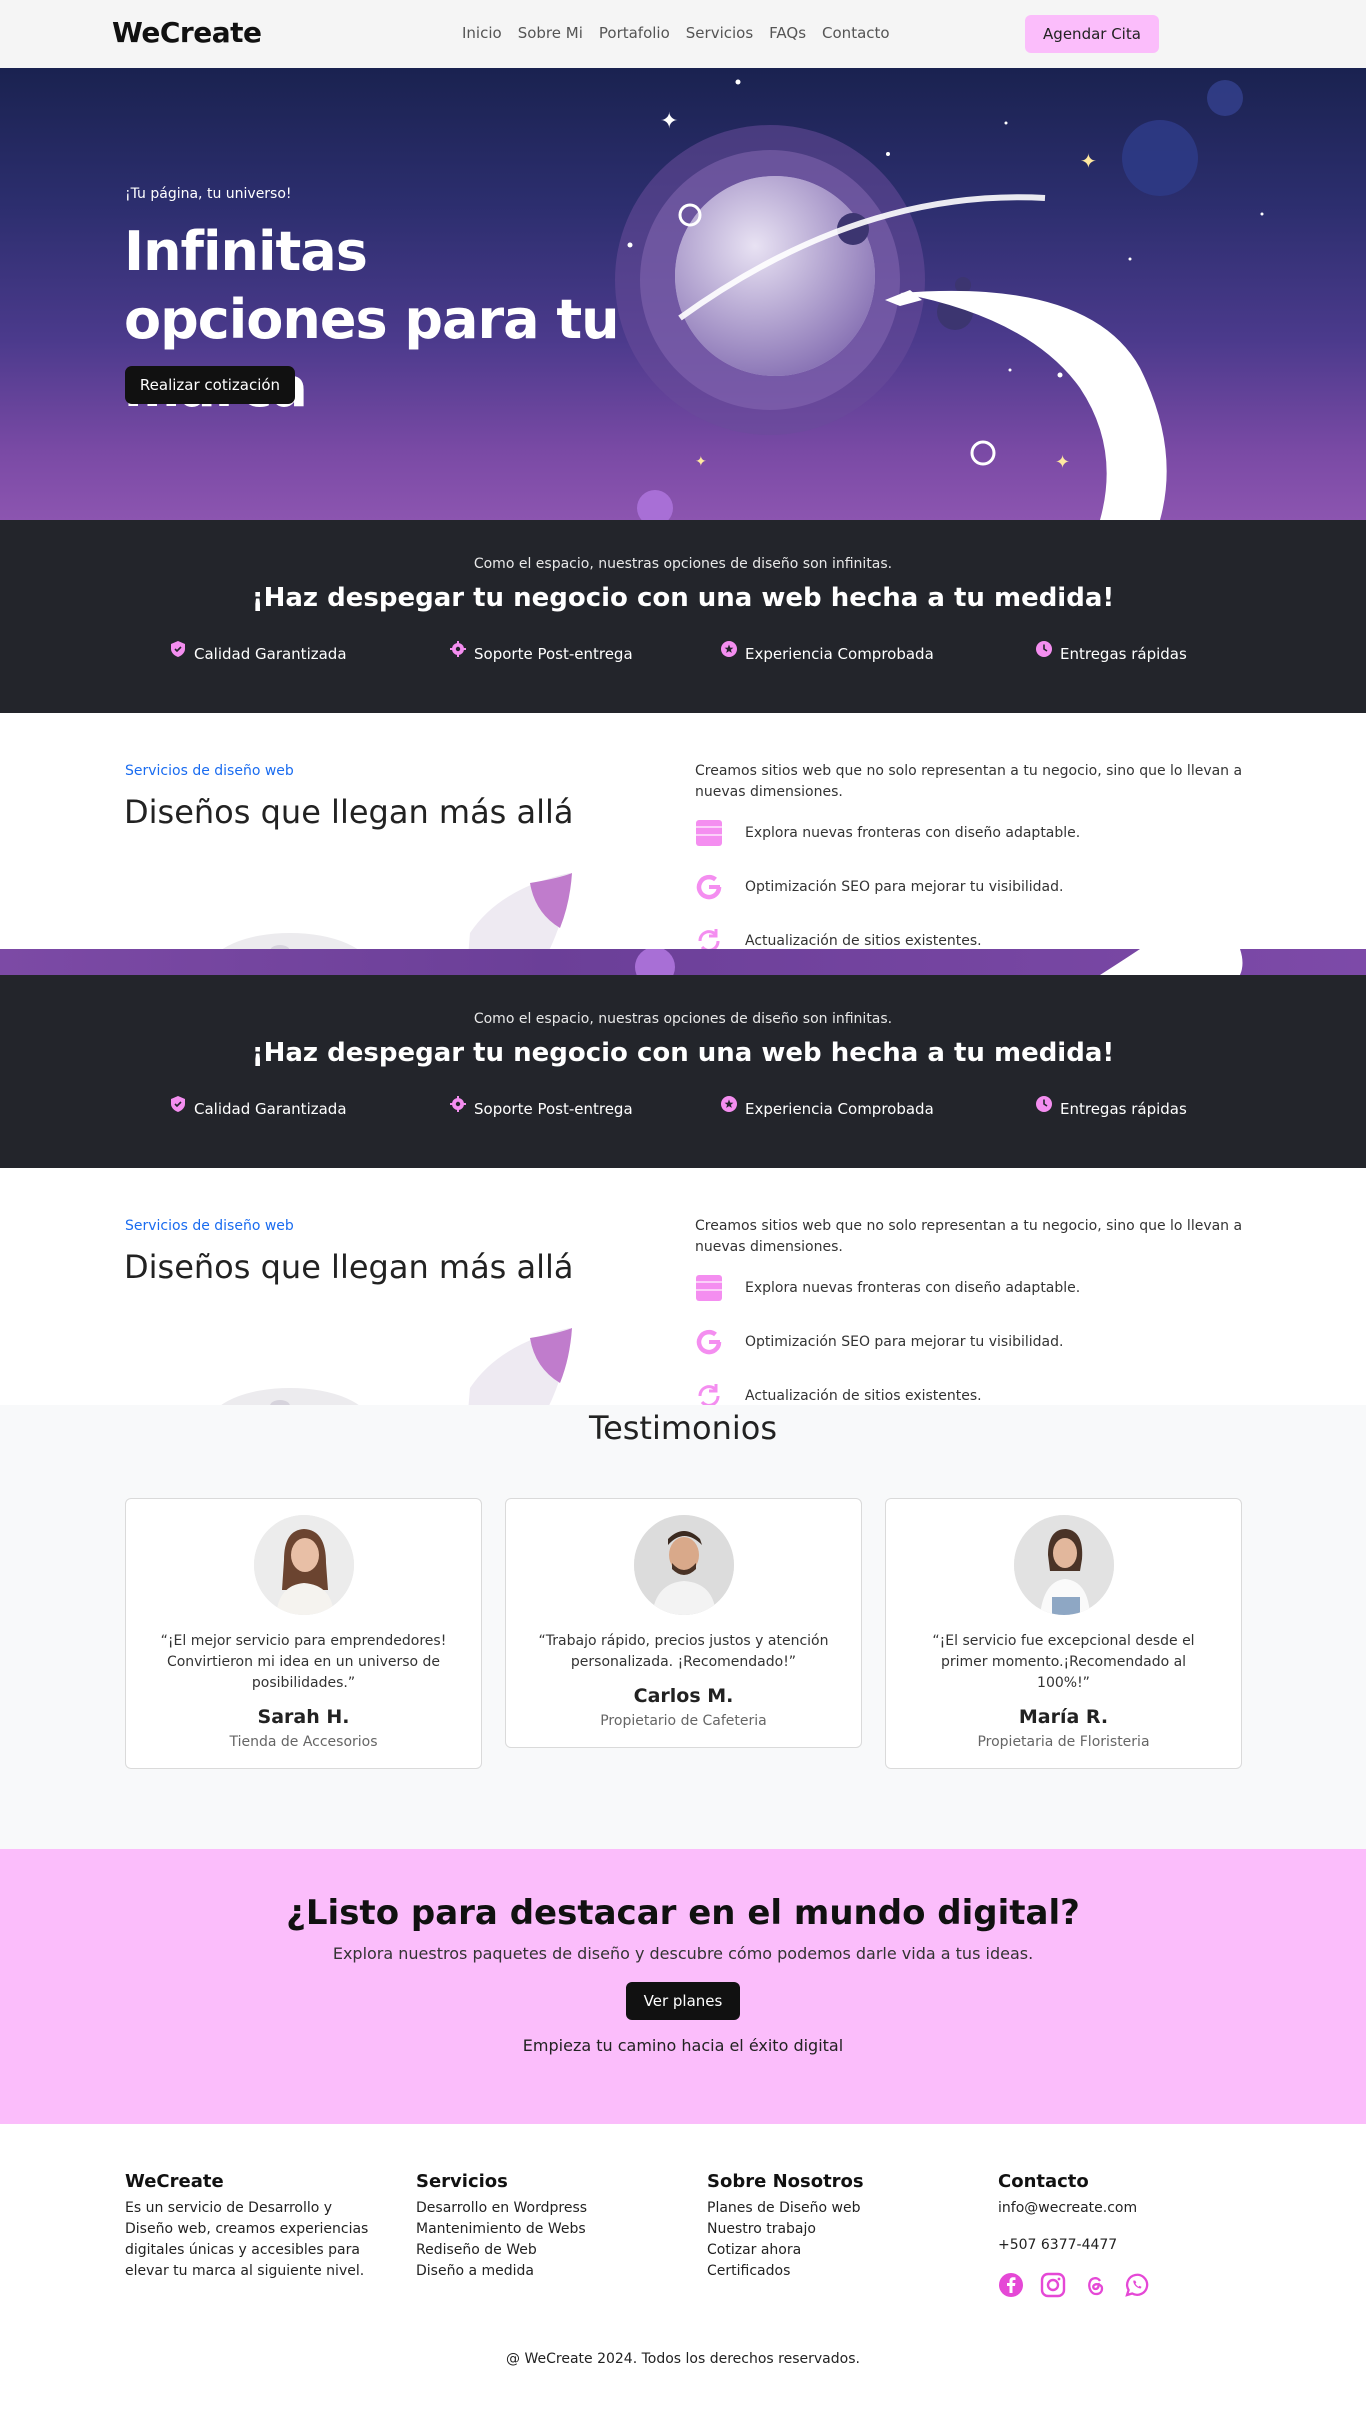 The image size is (1366, 2434). Describe the element at coordinates (458, 1104) in the screenshot. I see `gear-icon` at that location.